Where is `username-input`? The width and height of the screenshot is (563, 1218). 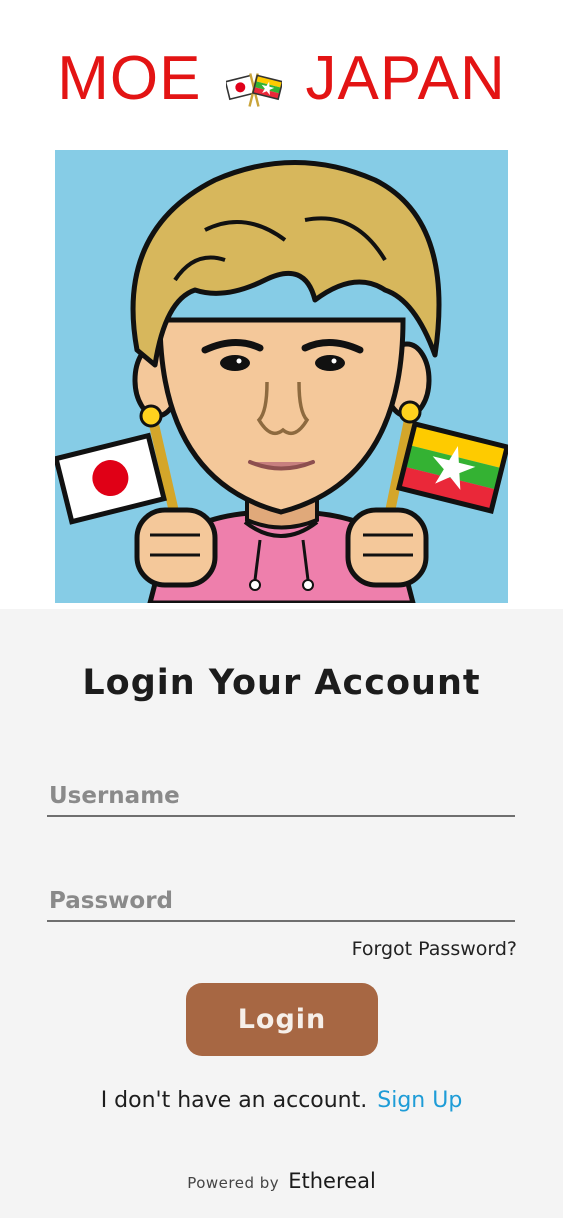
username-input is located at coordinates (281, 797).